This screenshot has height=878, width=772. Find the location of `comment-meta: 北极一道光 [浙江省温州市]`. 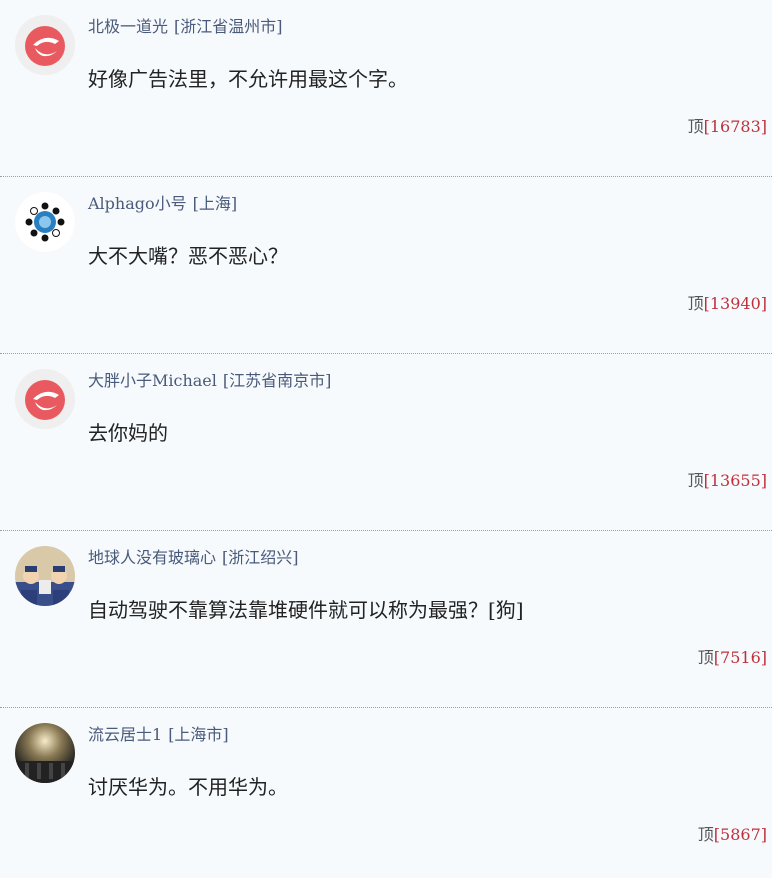

comment-meta: 北极一道光 [浙江省温州市] is located at coordinates (185, 27).